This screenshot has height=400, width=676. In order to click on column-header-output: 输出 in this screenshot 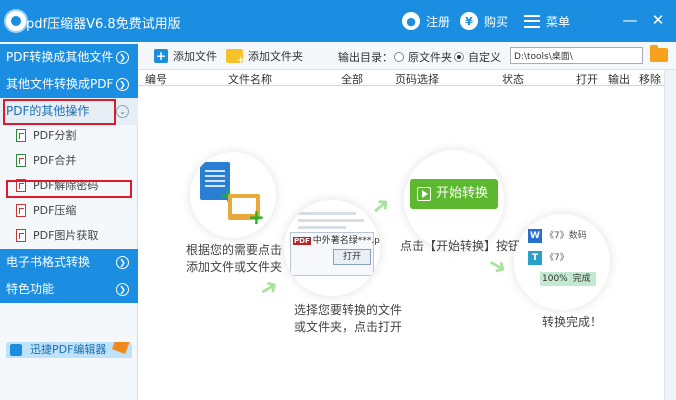, I will do `click(619, 79)`.